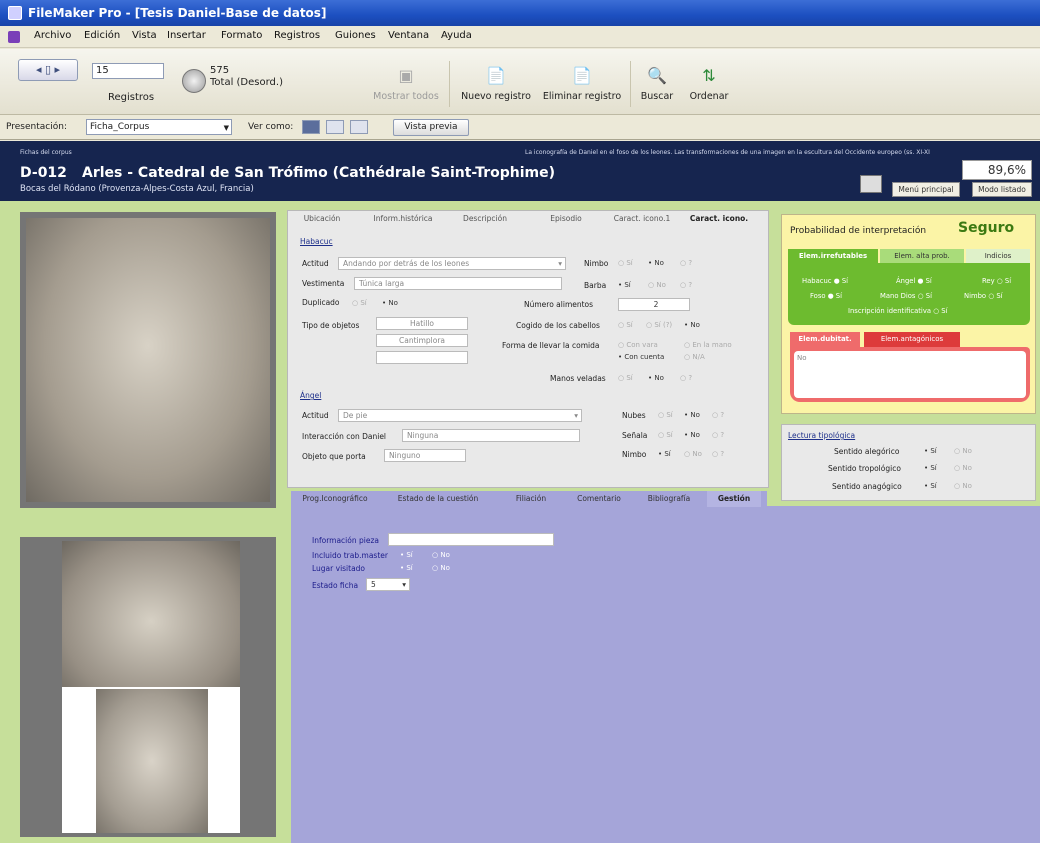  What do you see at coordinates (438, 499) in the screenshot?
I see `tab-estado-cuestion: Estado de la cuestión` at bounding box center [438, 499].